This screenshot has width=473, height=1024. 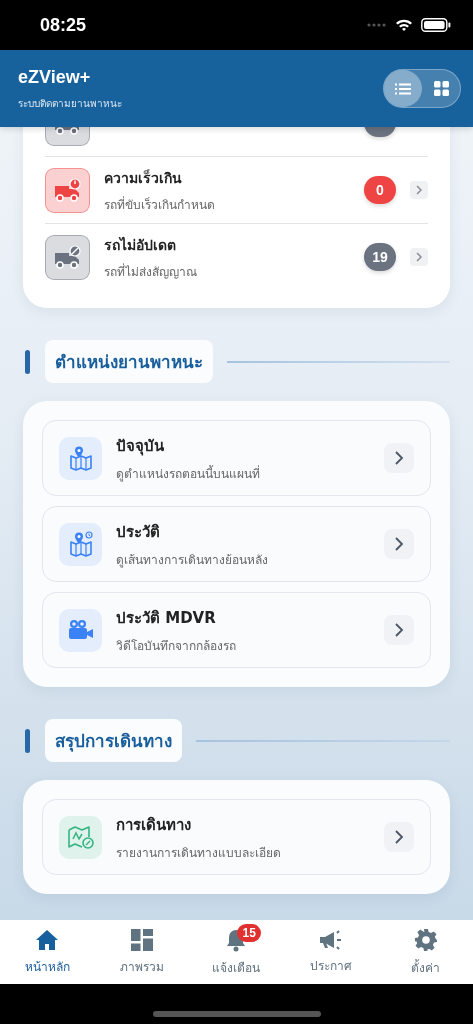 I want to click on settings-icon, so click(x=425, y=939).